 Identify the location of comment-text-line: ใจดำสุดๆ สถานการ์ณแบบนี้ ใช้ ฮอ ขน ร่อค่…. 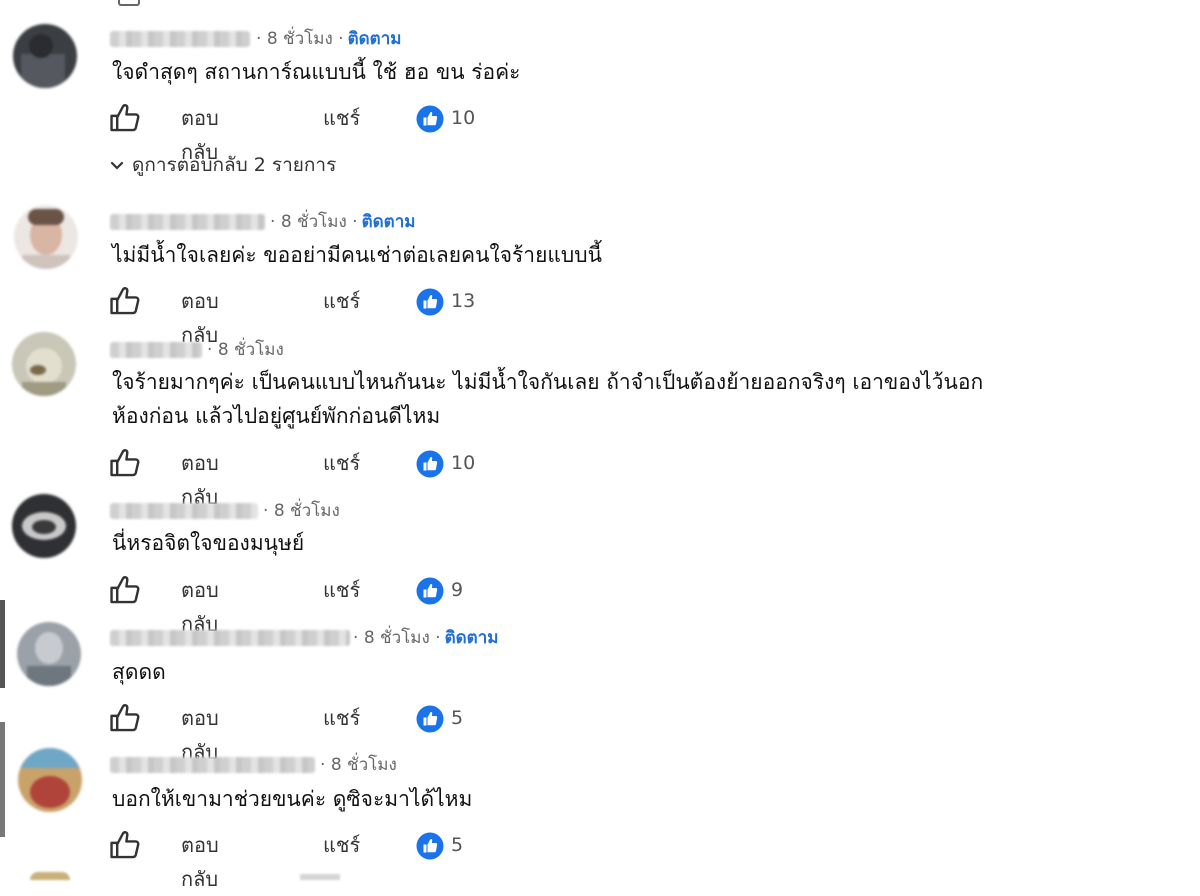
(316, 72).